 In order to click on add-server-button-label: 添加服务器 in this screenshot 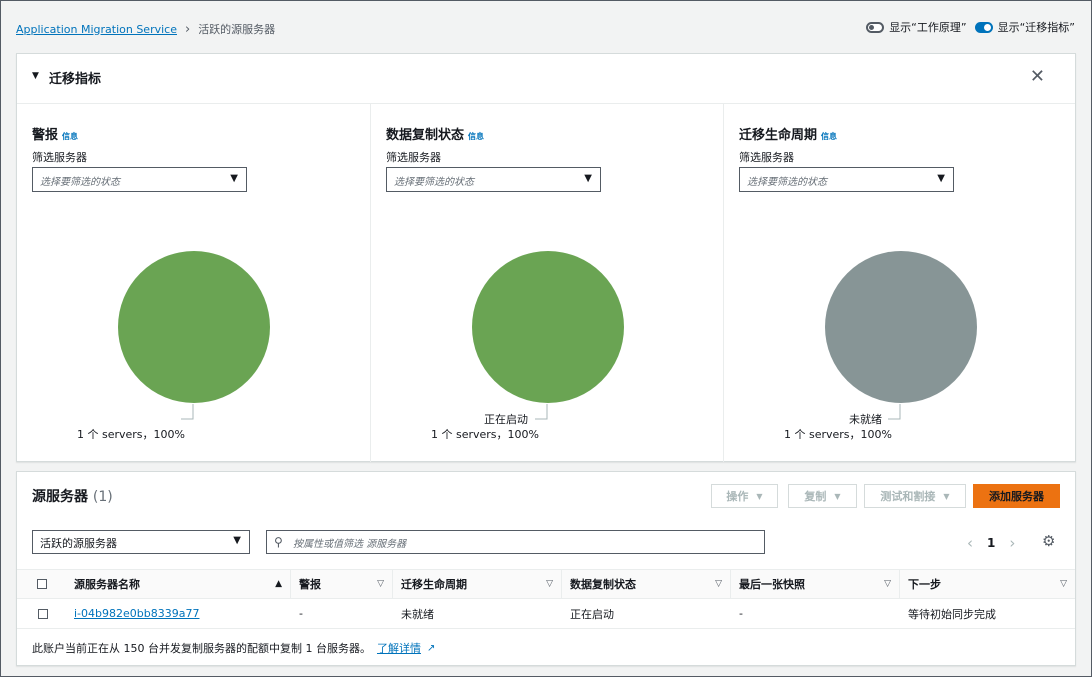, I will do `click(1016, 496)`.